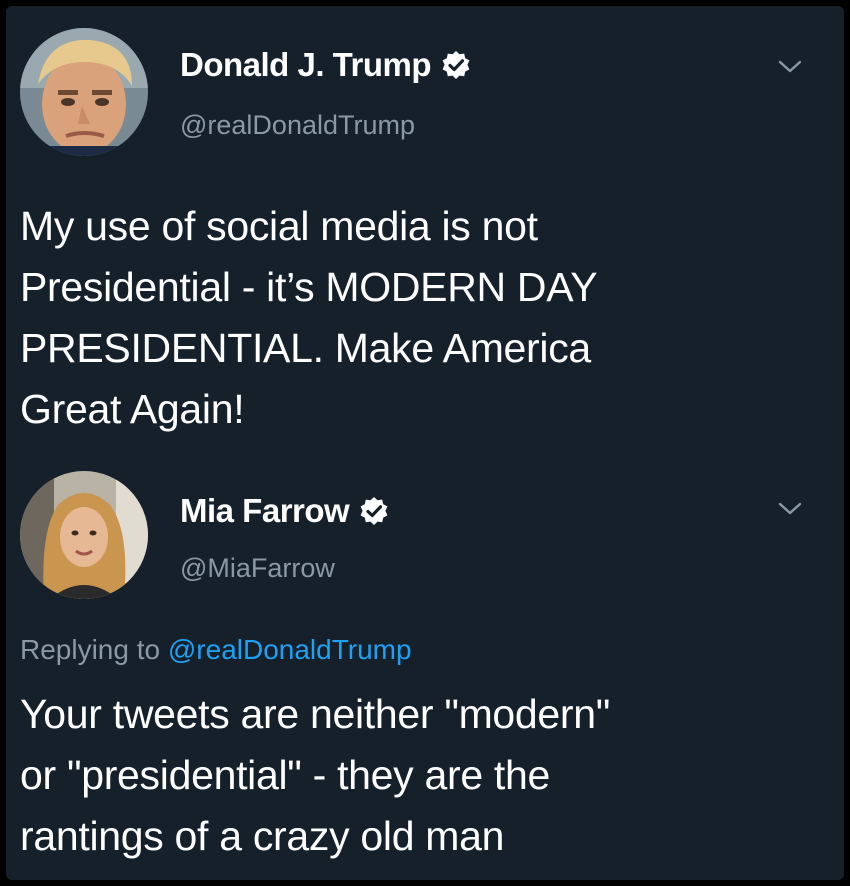 The width and height of the screenshot is (850, 886). Describe the element at coordinates (94, 649) in the screenshot. I see `replying-to-label: Replying to` at that location.